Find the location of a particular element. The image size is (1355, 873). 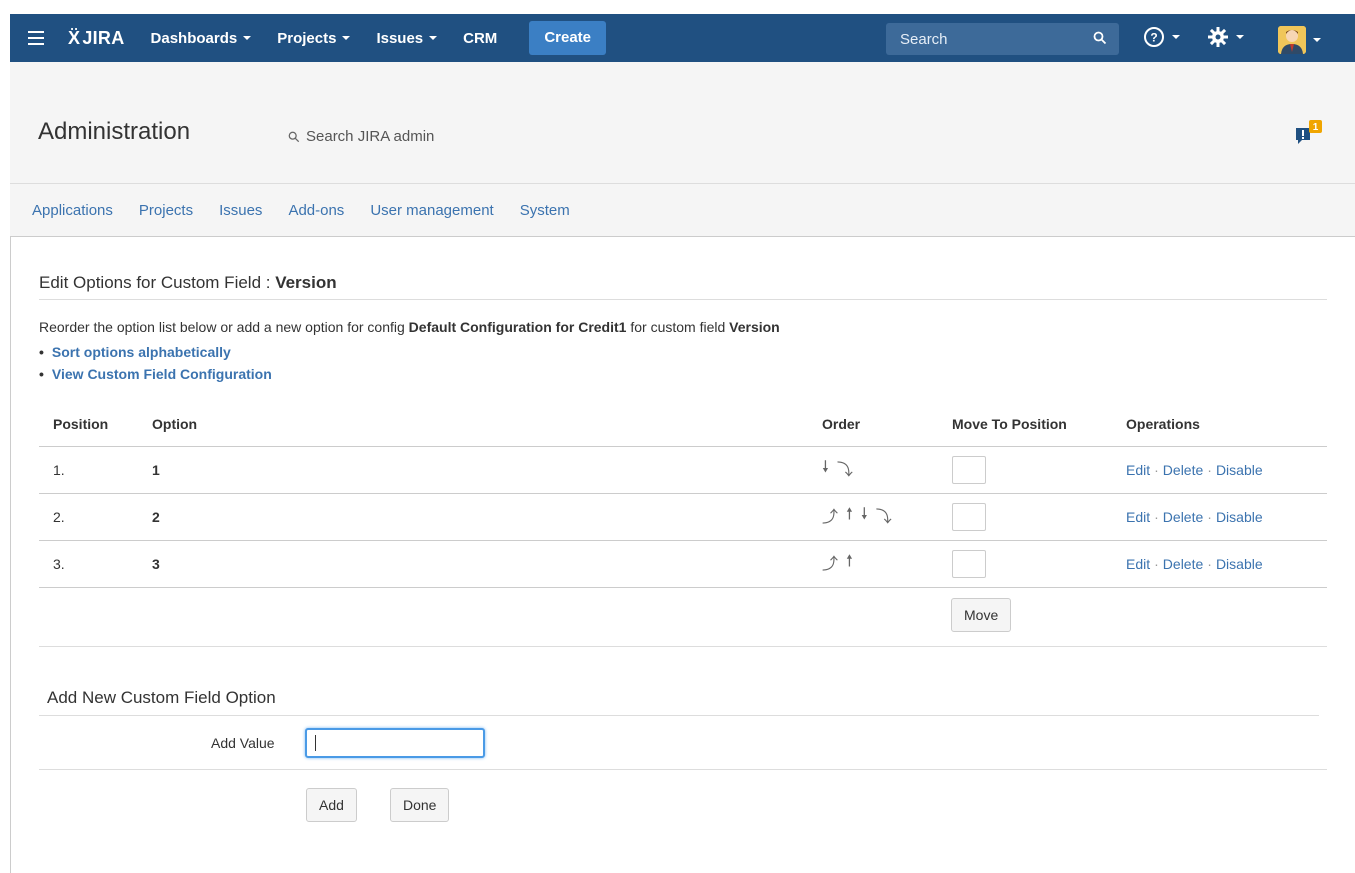

table-row: 2. 2 ⤴ 🠕 🠗 ⤵ Edit · Delete · Disable is located at coordinates (683, 517).